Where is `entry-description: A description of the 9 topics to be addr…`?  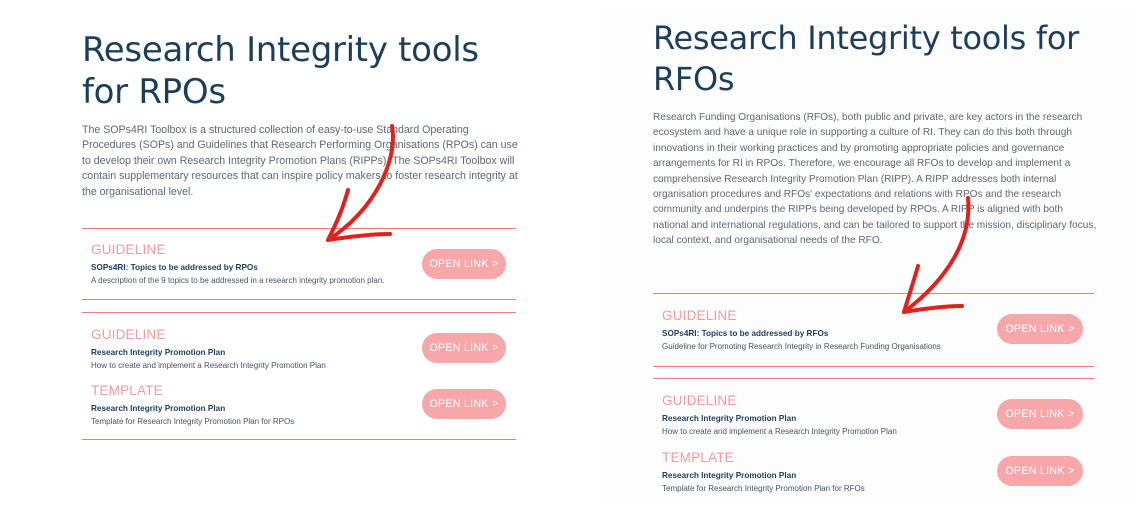 entry-description: A description of the 9 topics to be addr… is located at coordinates (238, 280).